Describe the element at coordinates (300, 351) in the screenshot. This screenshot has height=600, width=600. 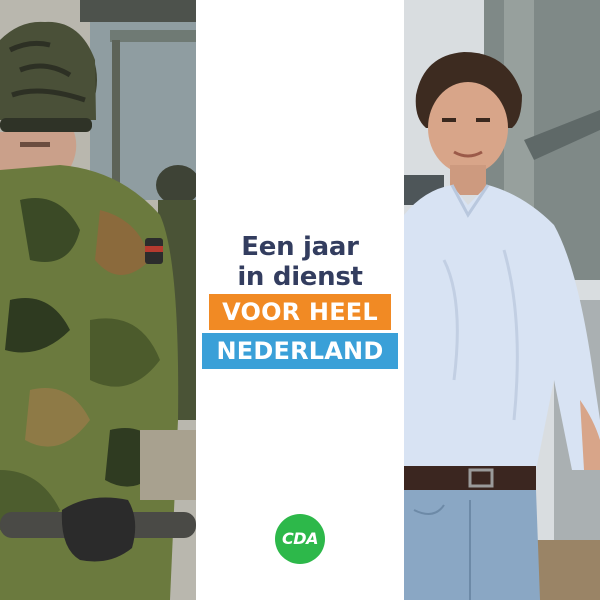
I see `blue-highlight-band: NEDERLAND` at that location.